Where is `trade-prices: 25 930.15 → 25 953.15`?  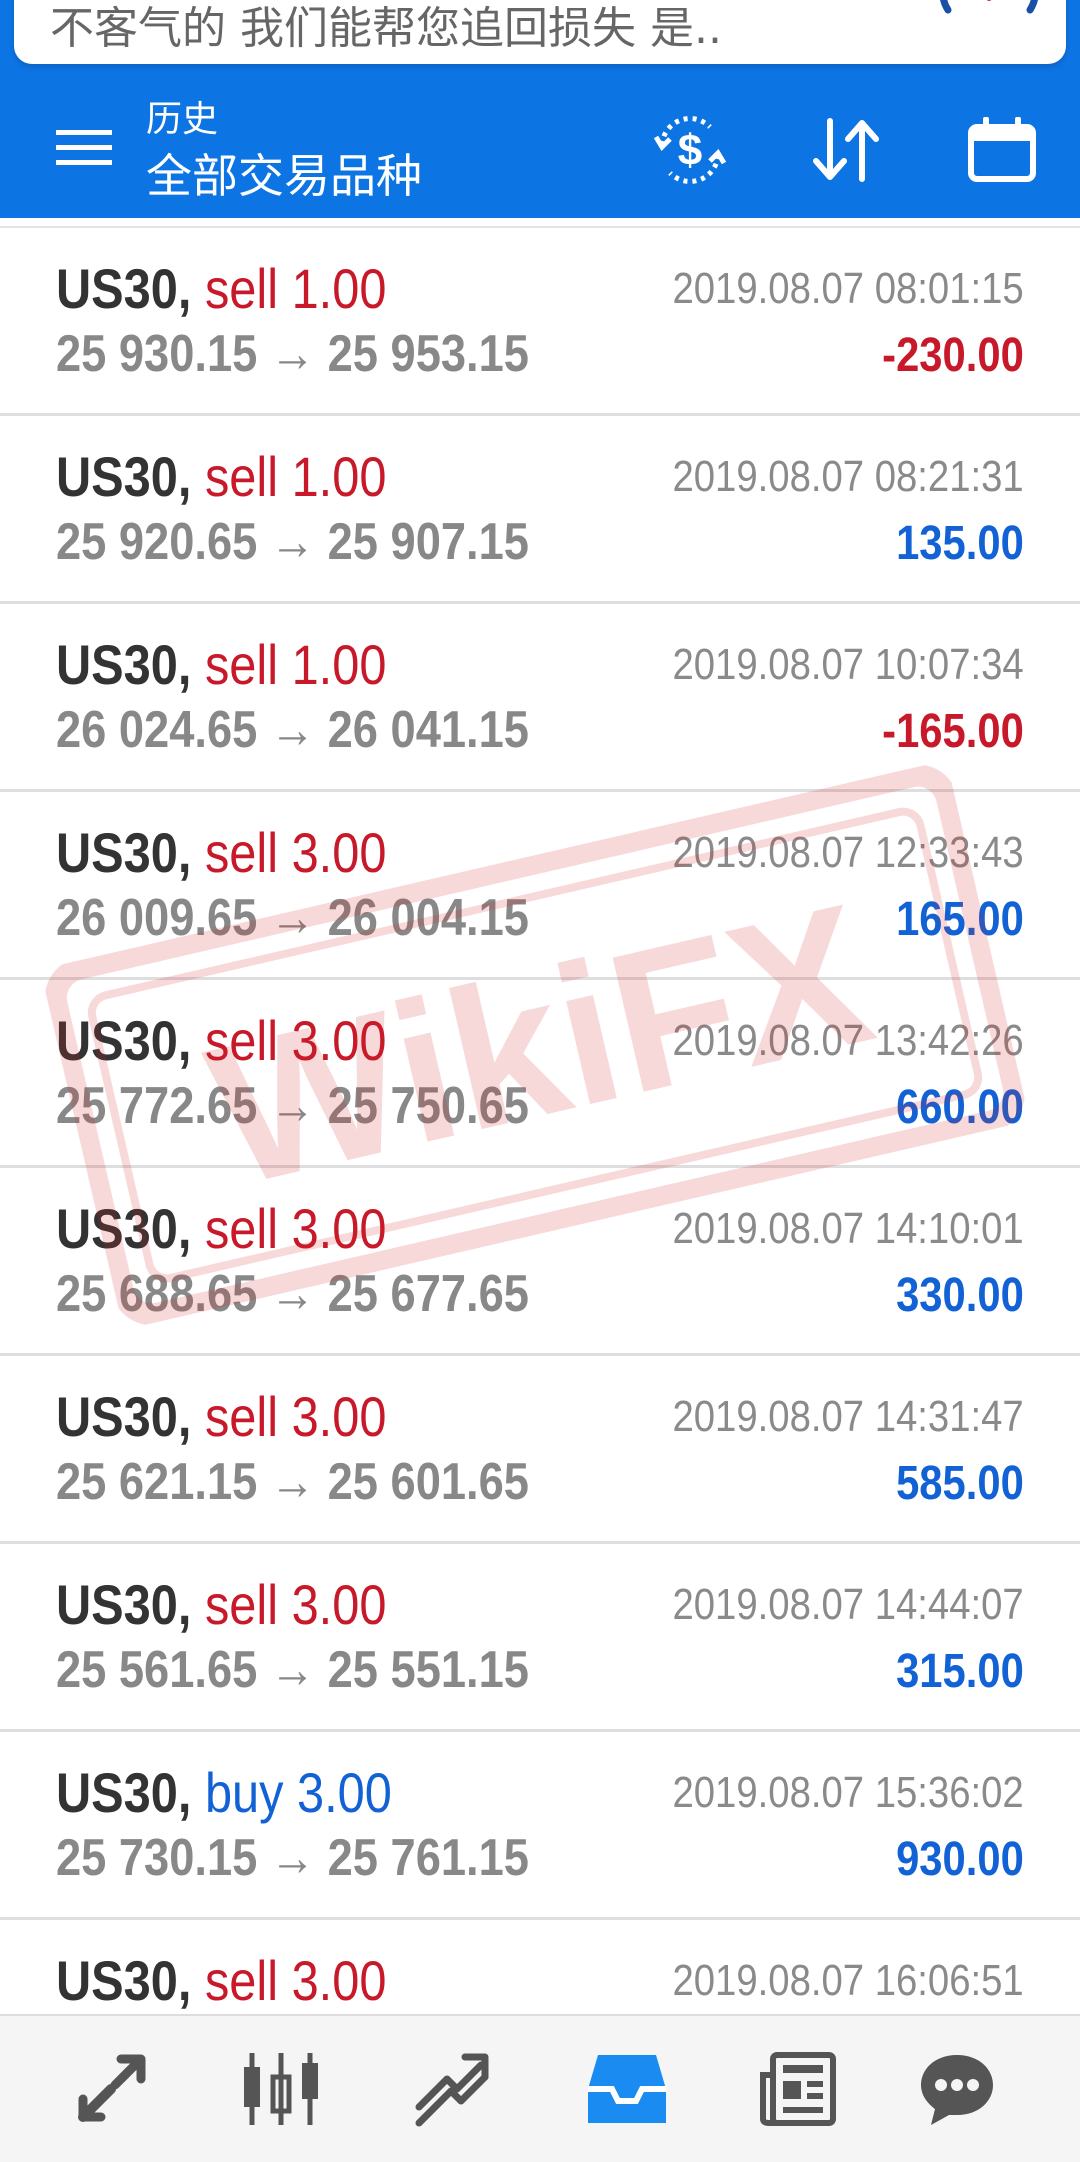
trade-prices: 25 930.15 → 25 953.15 is located at coordinates (292, 354).